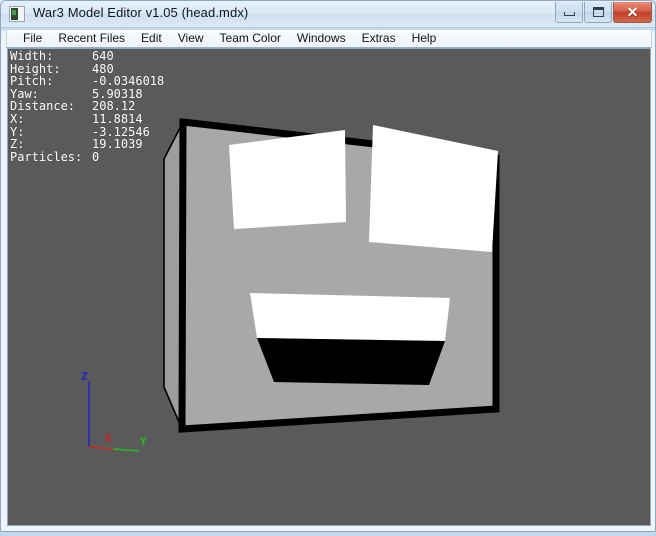  I want to click on maximize-icon, so click(598, 12).